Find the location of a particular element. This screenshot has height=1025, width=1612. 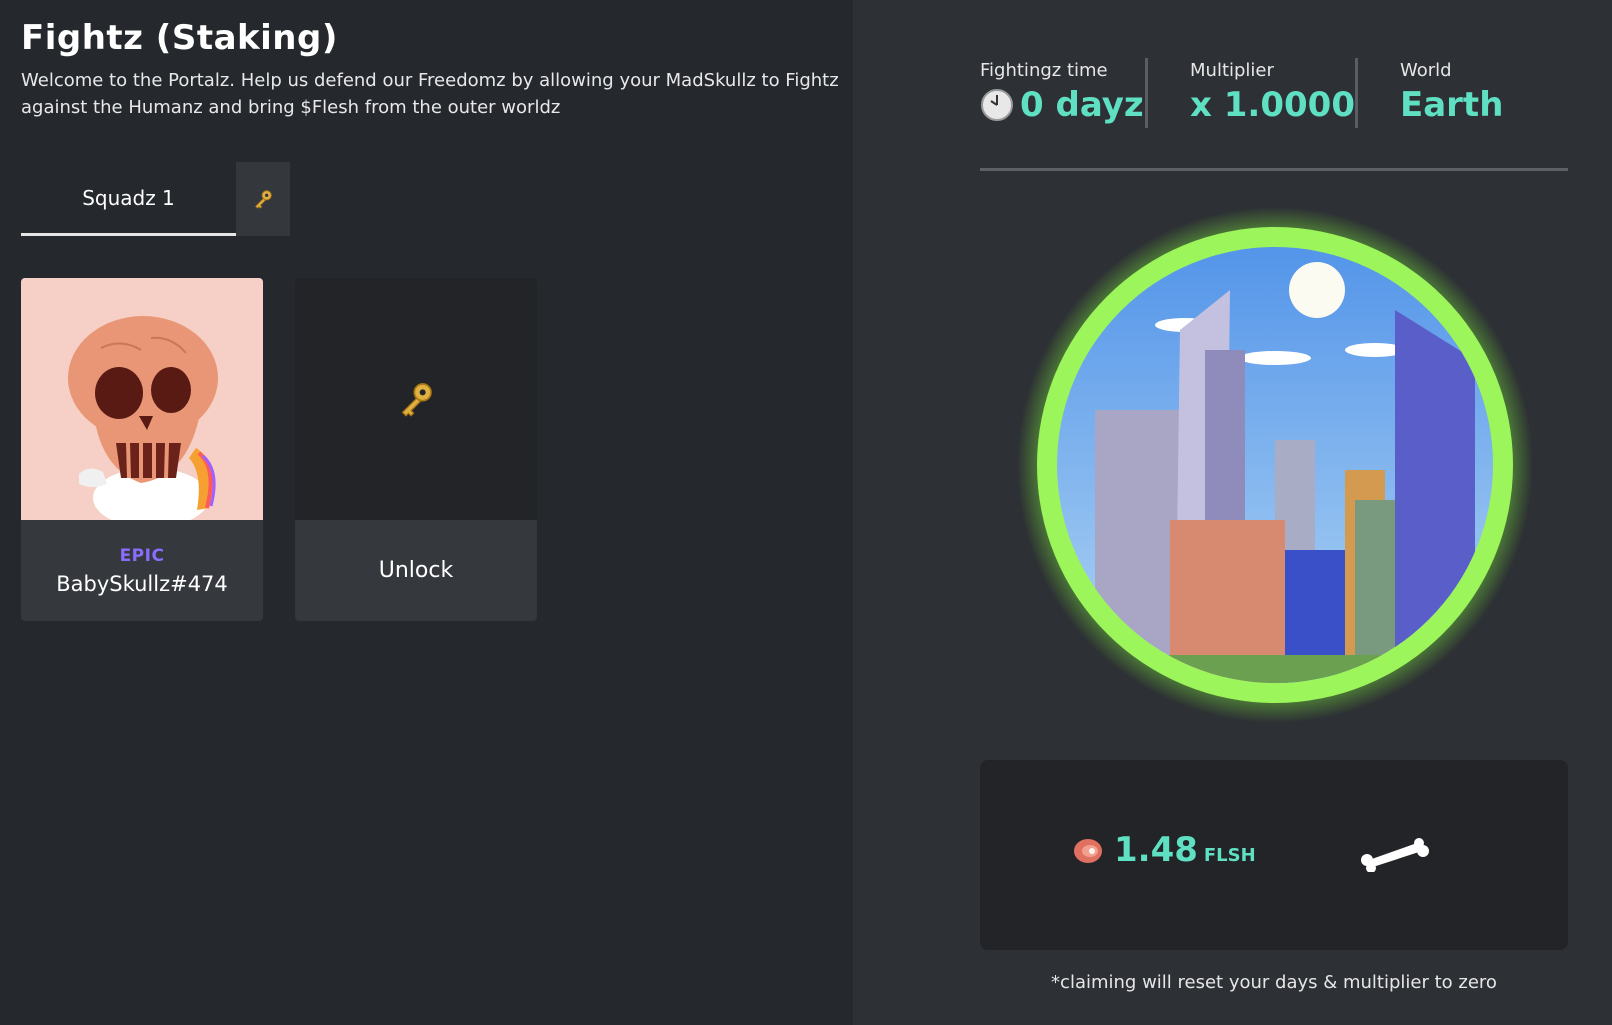

tab-squadz-1: Squadz 1 is located at coordinates (128, 199).